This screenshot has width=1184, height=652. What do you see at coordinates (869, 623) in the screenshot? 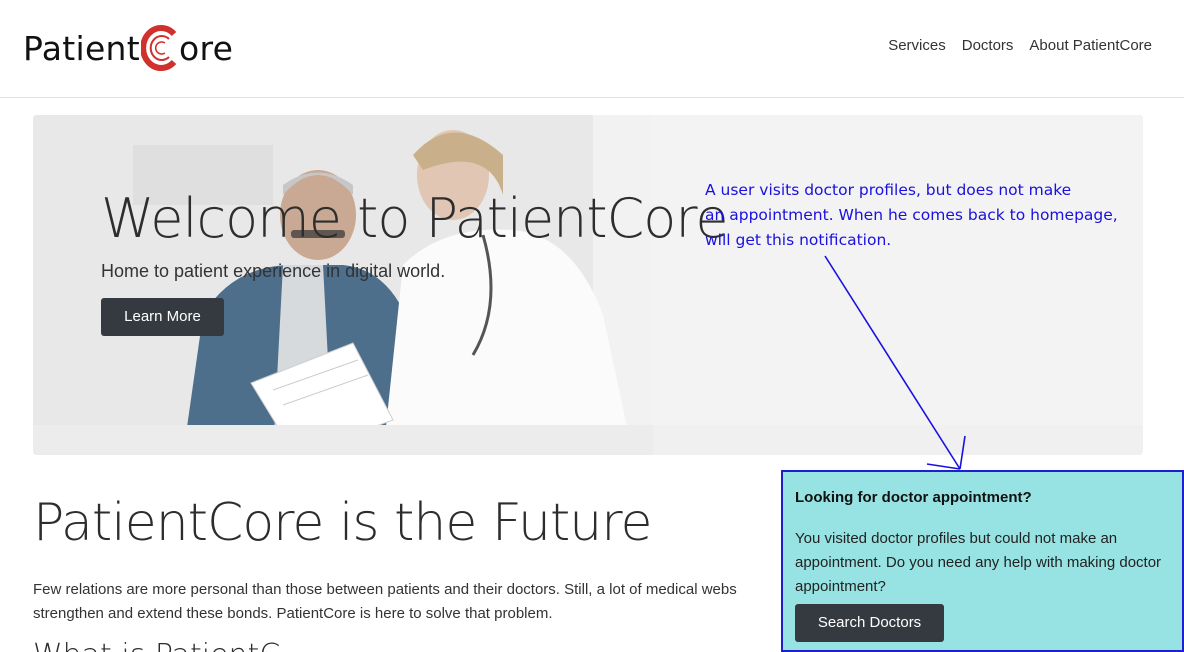
I see `search-doctors-button: Search Doctors` at bounding box center [869, 623].